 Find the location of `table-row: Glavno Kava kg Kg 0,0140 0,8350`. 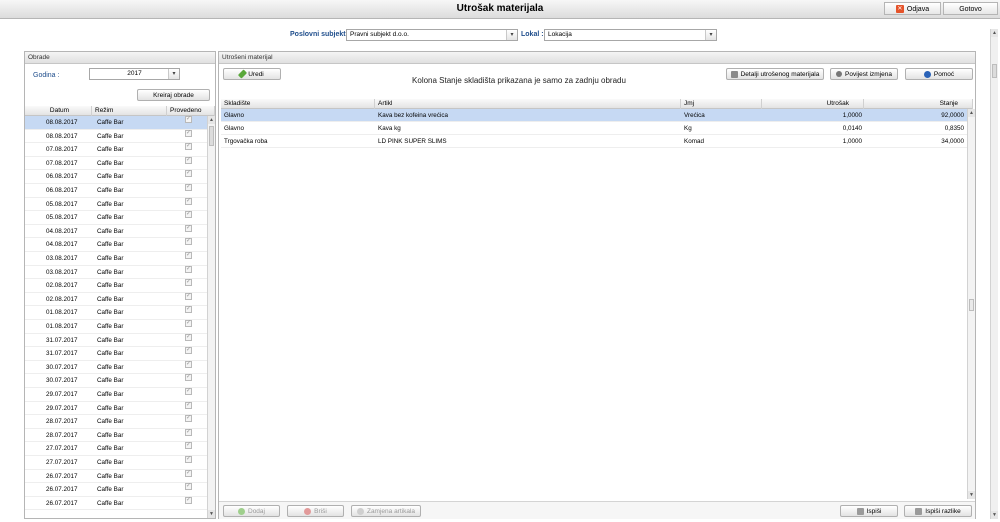

table-row: Glavno Kava kg Kg 0,0140 0,8350 is located at coordinates (594, 128).